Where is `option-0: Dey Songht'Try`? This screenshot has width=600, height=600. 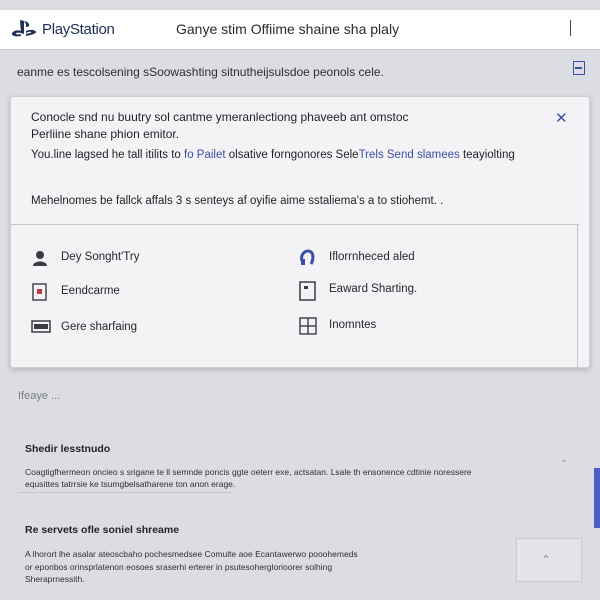 option-0: Dey Songht'Try is located at coordinates (85, 257).